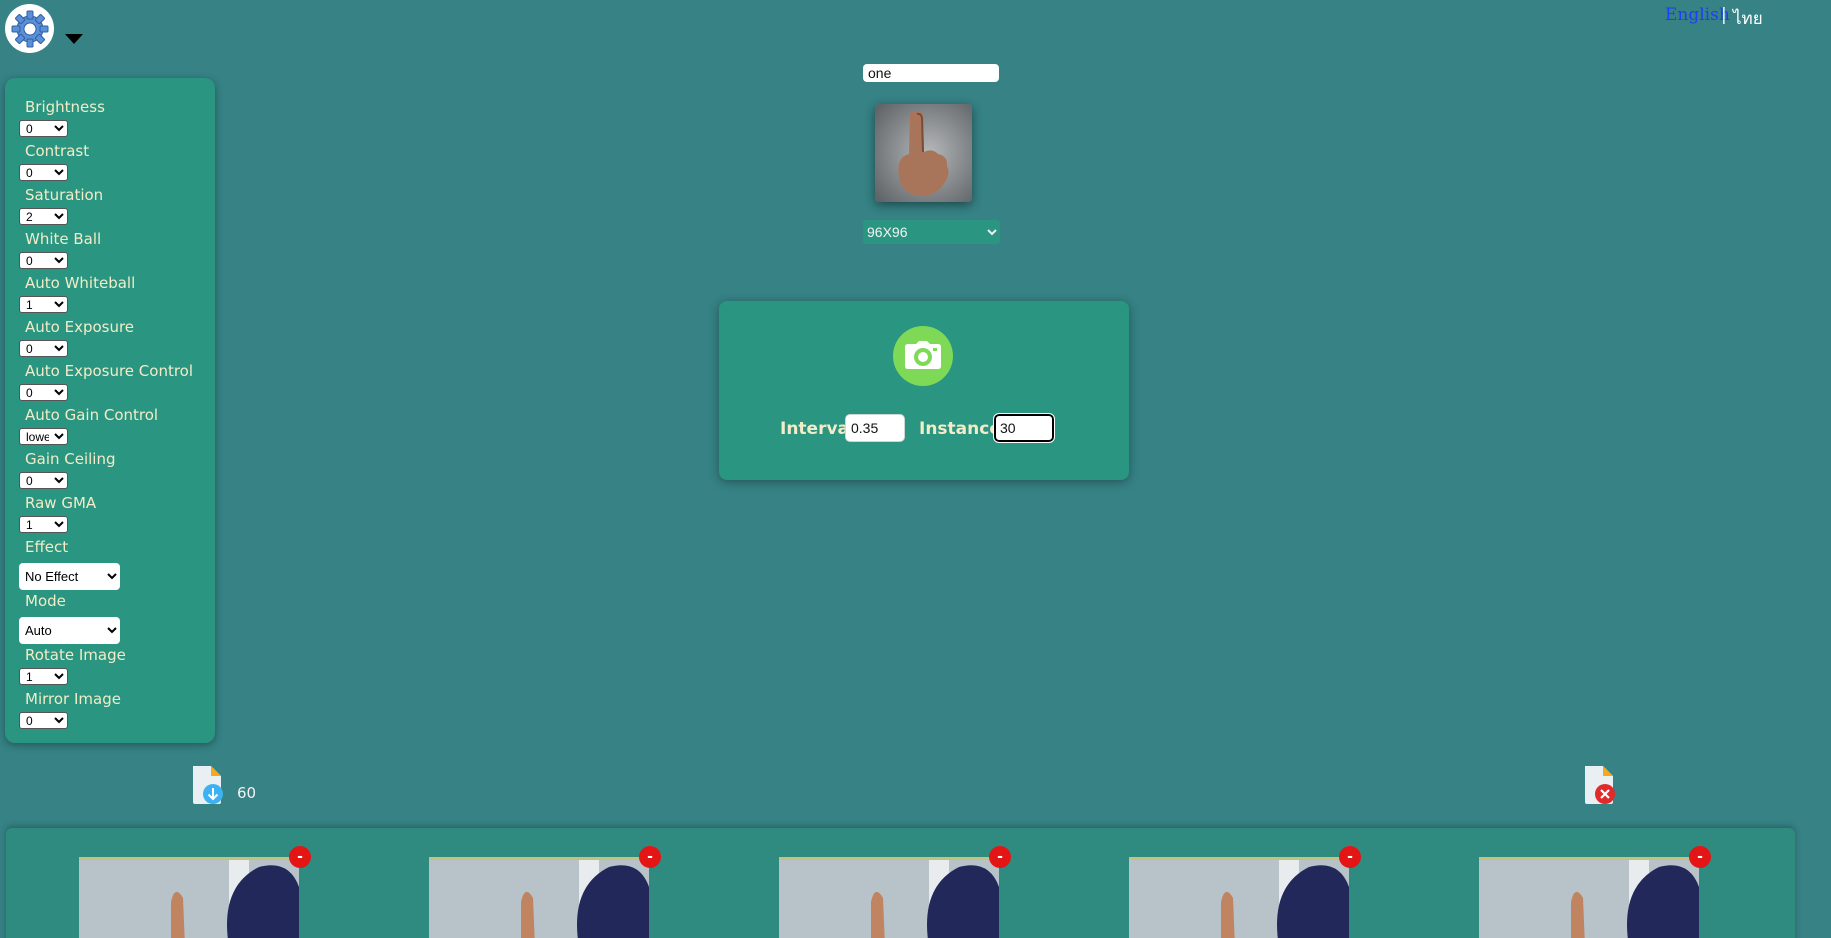 This screenshot has width=1831, height=938. What do you see at coordinates (43, 348) in the screenshot?
I see `auto-exposure-select: 0` at bounding box center [43, 348].